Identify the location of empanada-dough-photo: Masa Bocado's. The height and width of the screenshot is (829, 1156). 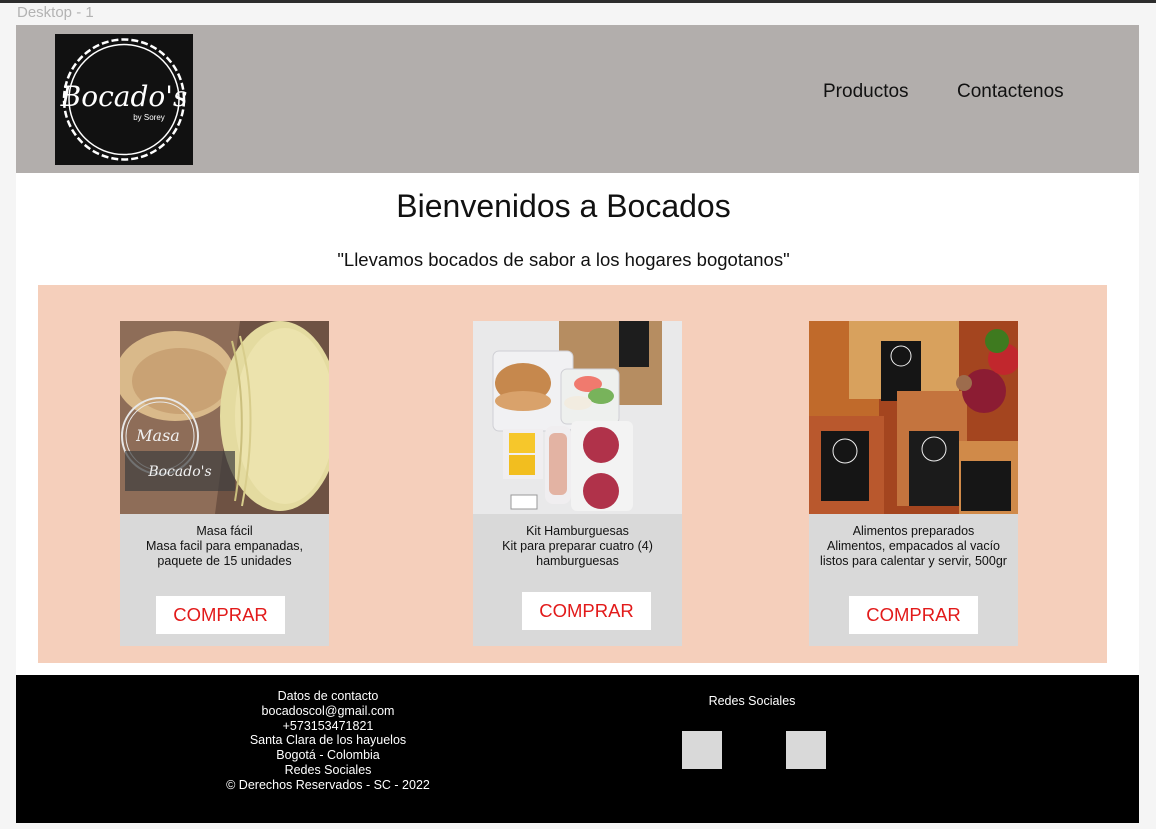
(224, 417).